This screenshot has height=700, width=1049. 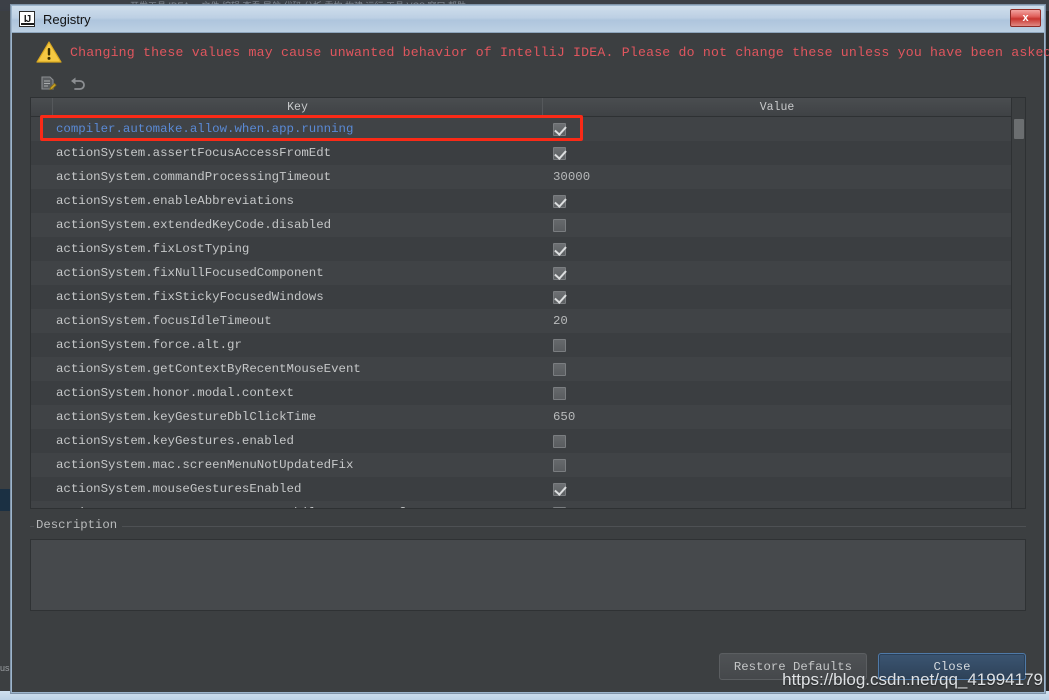 I want to click on dialog-titlebar: IJ Registry x, so click(x=528, y=19).